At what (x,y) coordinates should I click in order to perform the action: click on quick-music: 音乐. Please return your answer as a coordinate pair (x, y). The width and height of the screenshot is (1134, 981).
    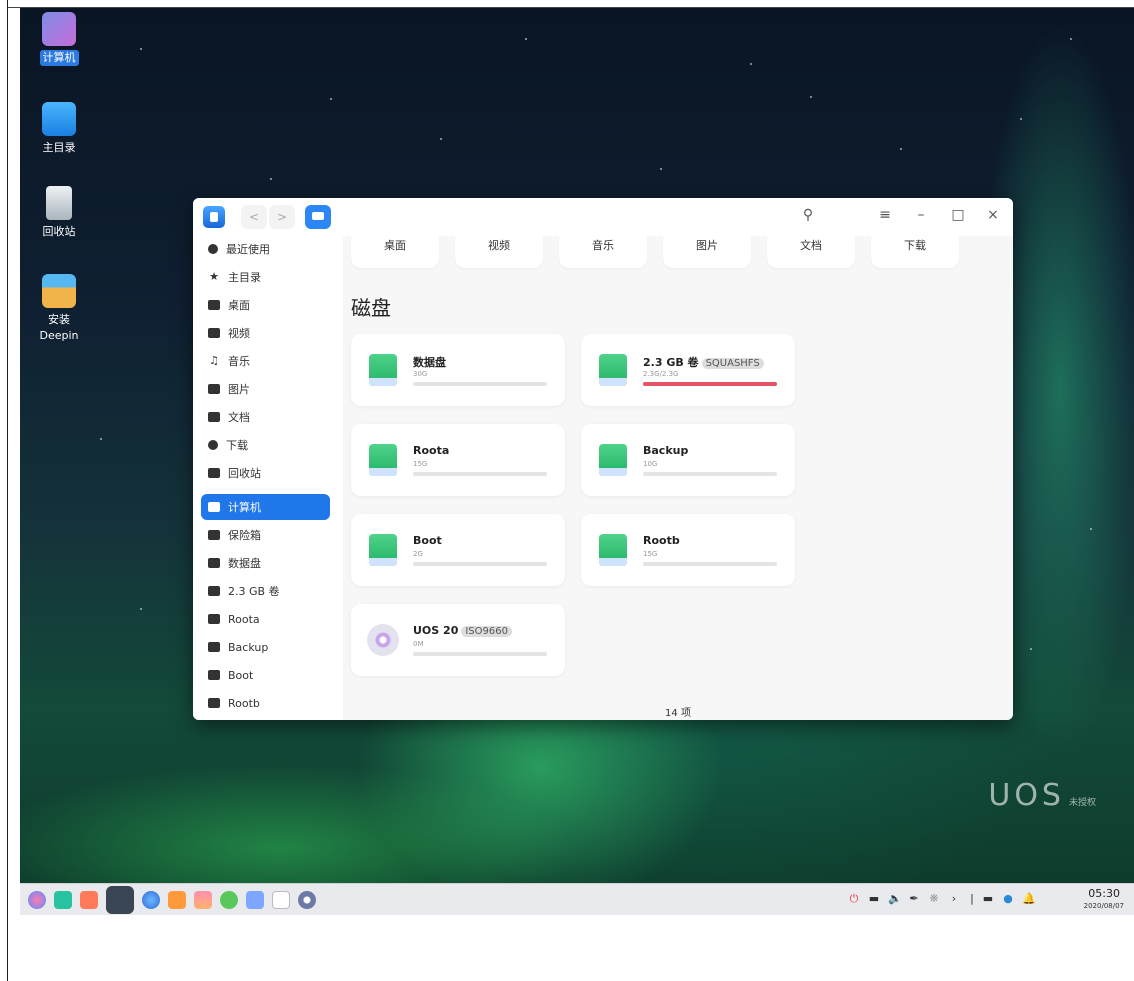
    Looking at the image, I should click on (603, 252).